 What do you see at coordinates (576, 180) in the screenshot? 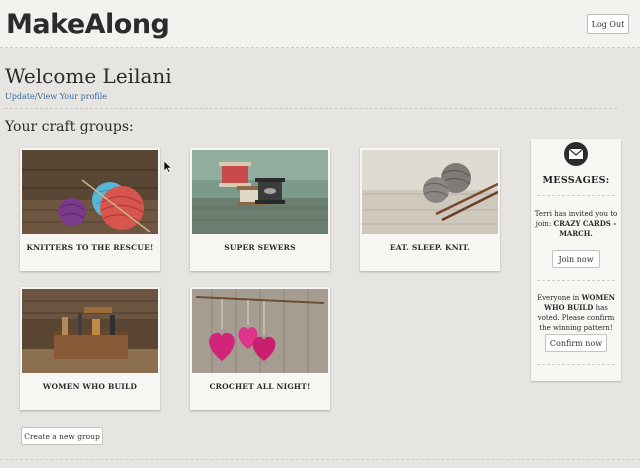
I see `messages-heading: MESSAGES:` at bounding box center [576, 180].